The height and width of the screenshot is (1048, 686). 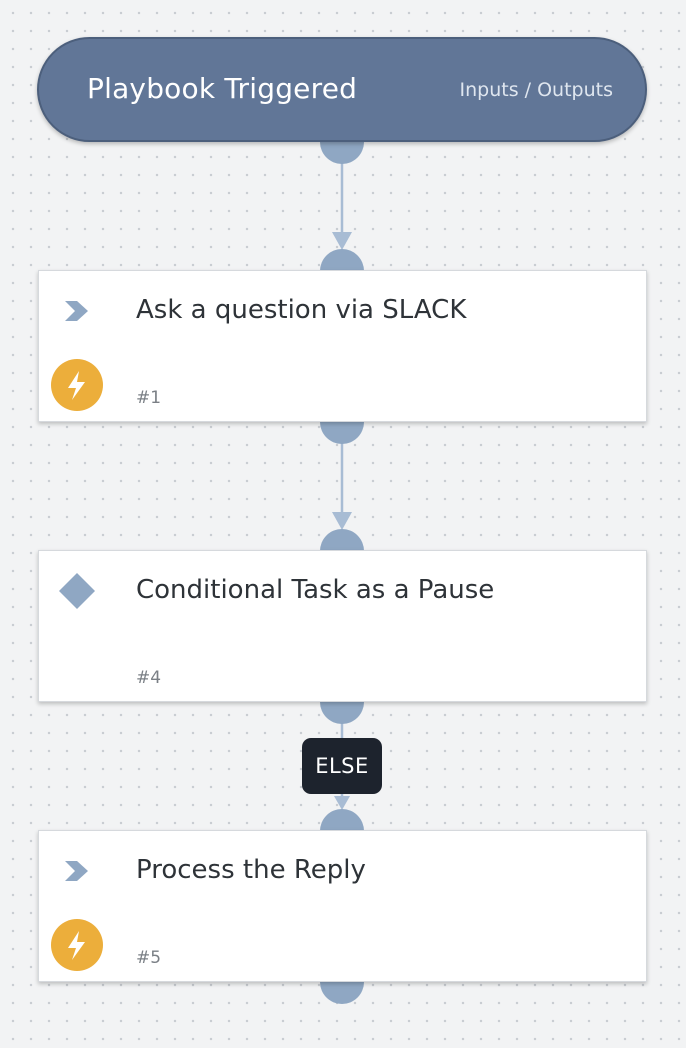 What do you see at coordinates (342, 766) in the screenshot?
I see `else-branch-label: ELSE` at bounding box center [342, 766].